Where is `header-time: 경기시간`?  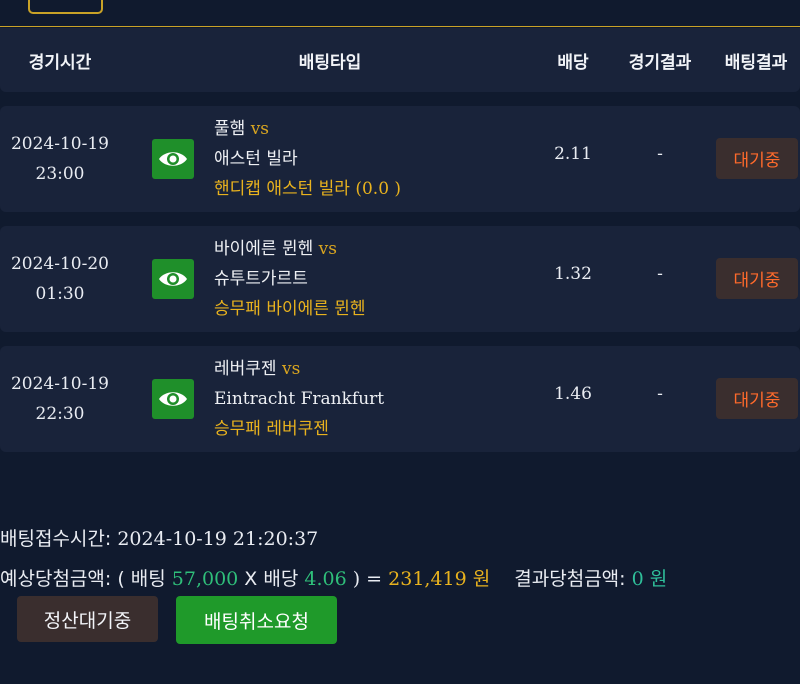
header-time: 경기시간 is located at coordinates (60, 63).